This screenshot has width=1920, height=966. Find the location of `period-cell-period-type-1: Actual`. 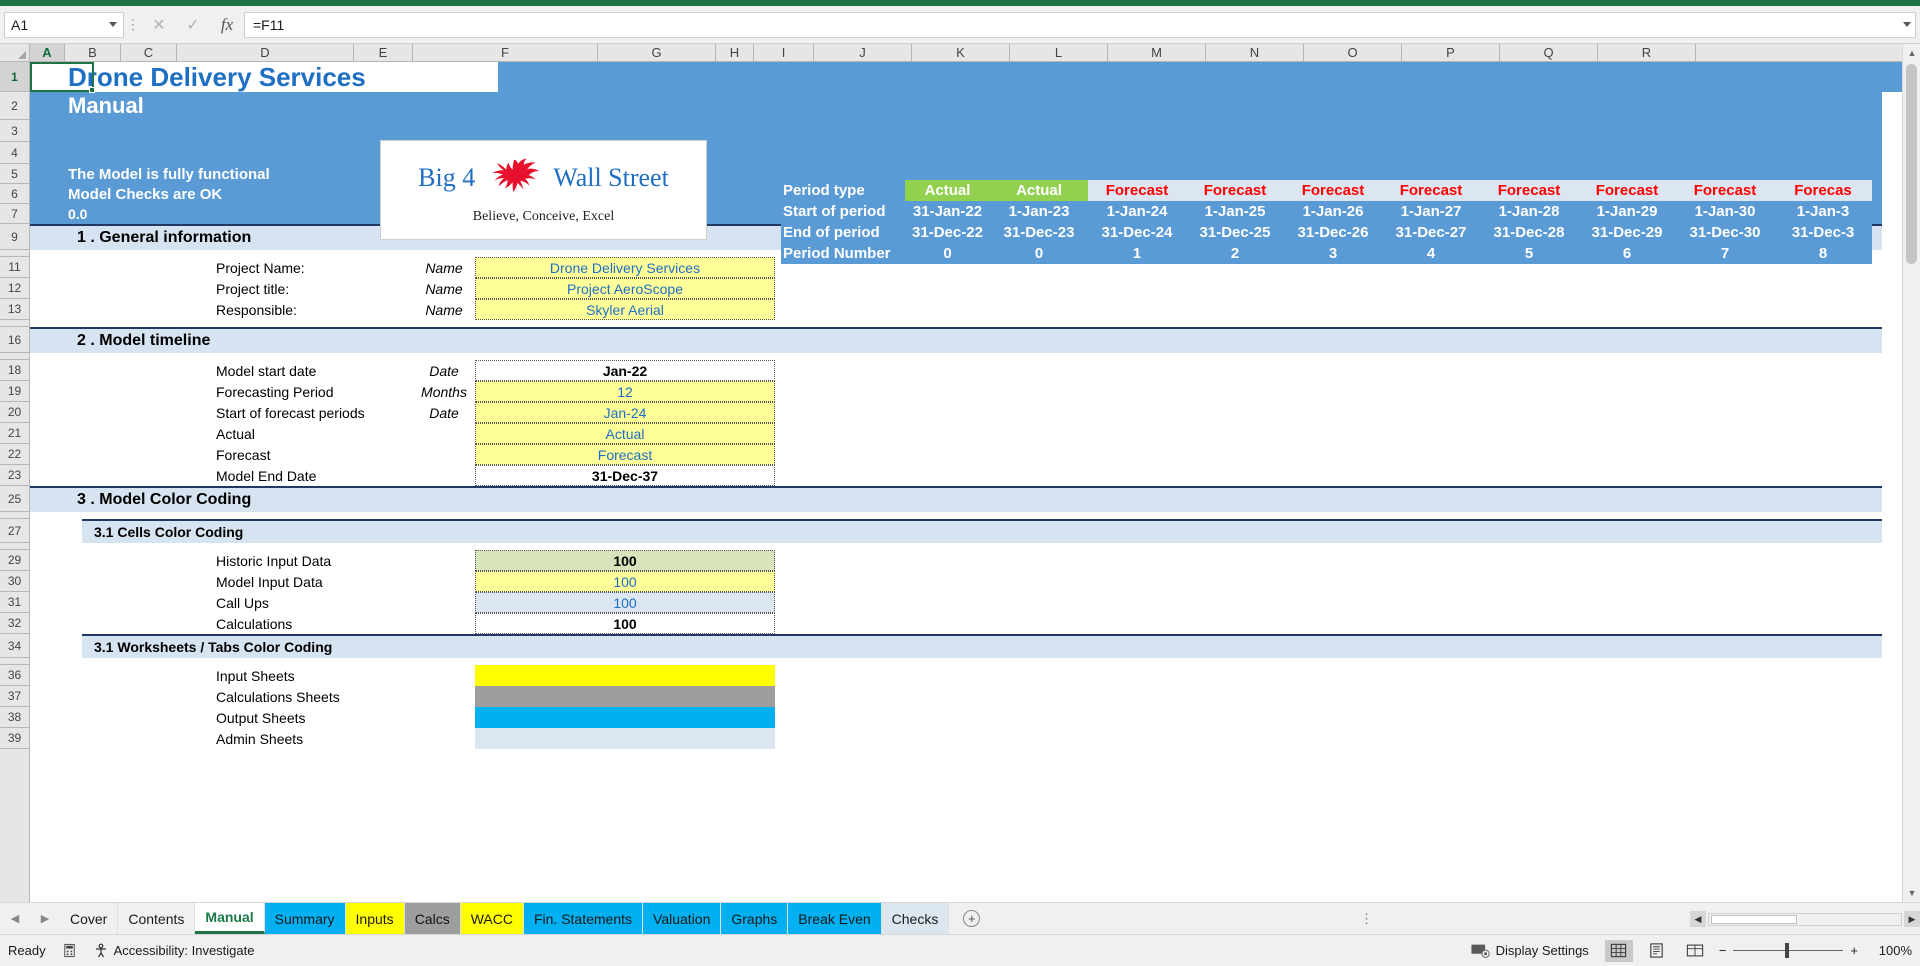

period-cell-period-type-1: Actual is located at coordinates (1039, 190).